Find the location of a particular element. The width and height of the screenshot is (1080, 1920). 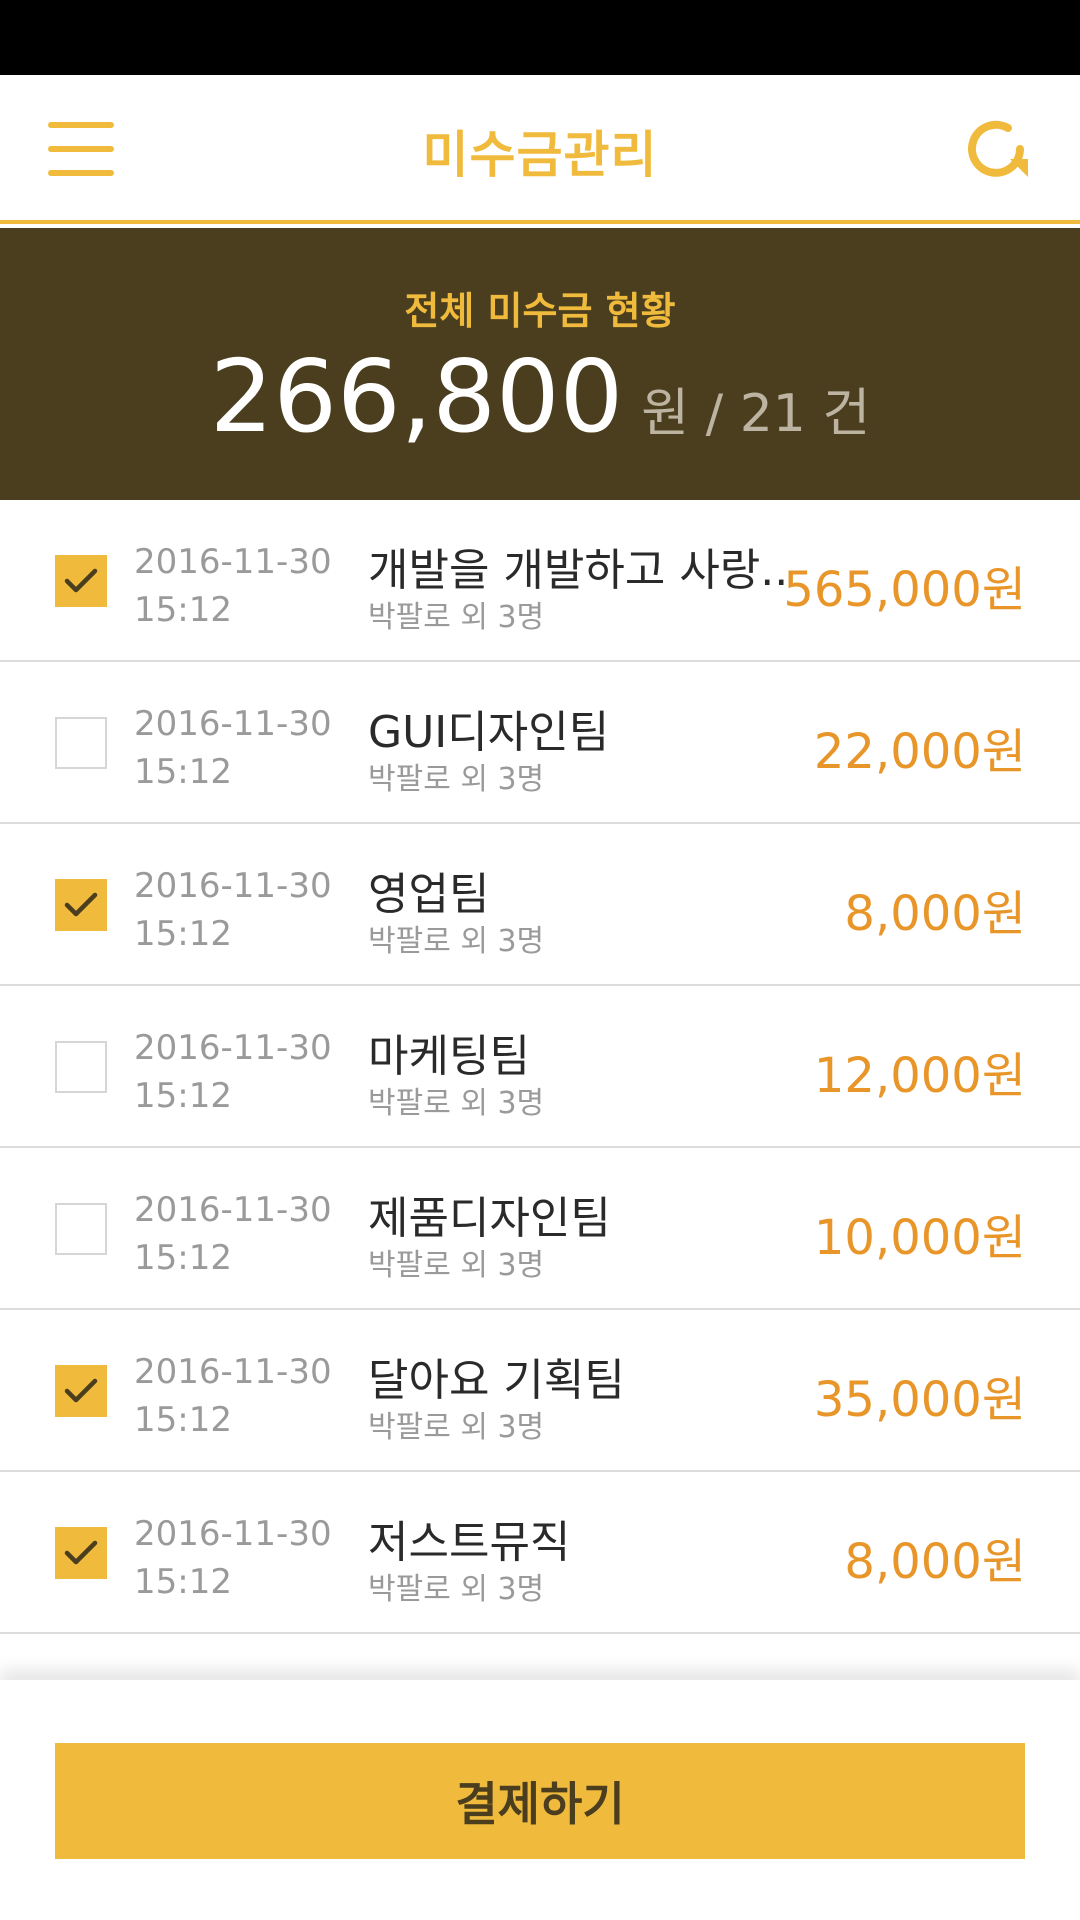

pay-button: 결제하기 is located at coordinates (540, 1801).